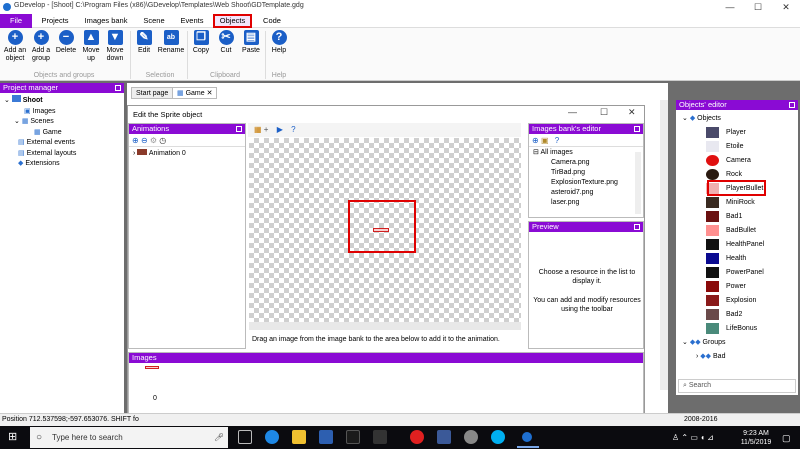 The width and height of the screenshot is (800, 449). Describe the element at coordinates (545, 140) in the screenshot. I see `folder-icon: ▣` at that location.